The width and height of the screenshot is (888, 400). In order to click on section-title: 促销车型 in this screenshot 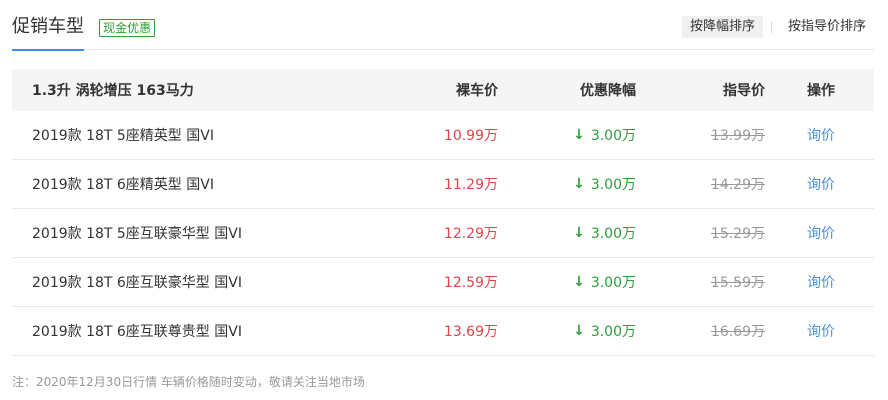, I will do `click(48, 26)`.